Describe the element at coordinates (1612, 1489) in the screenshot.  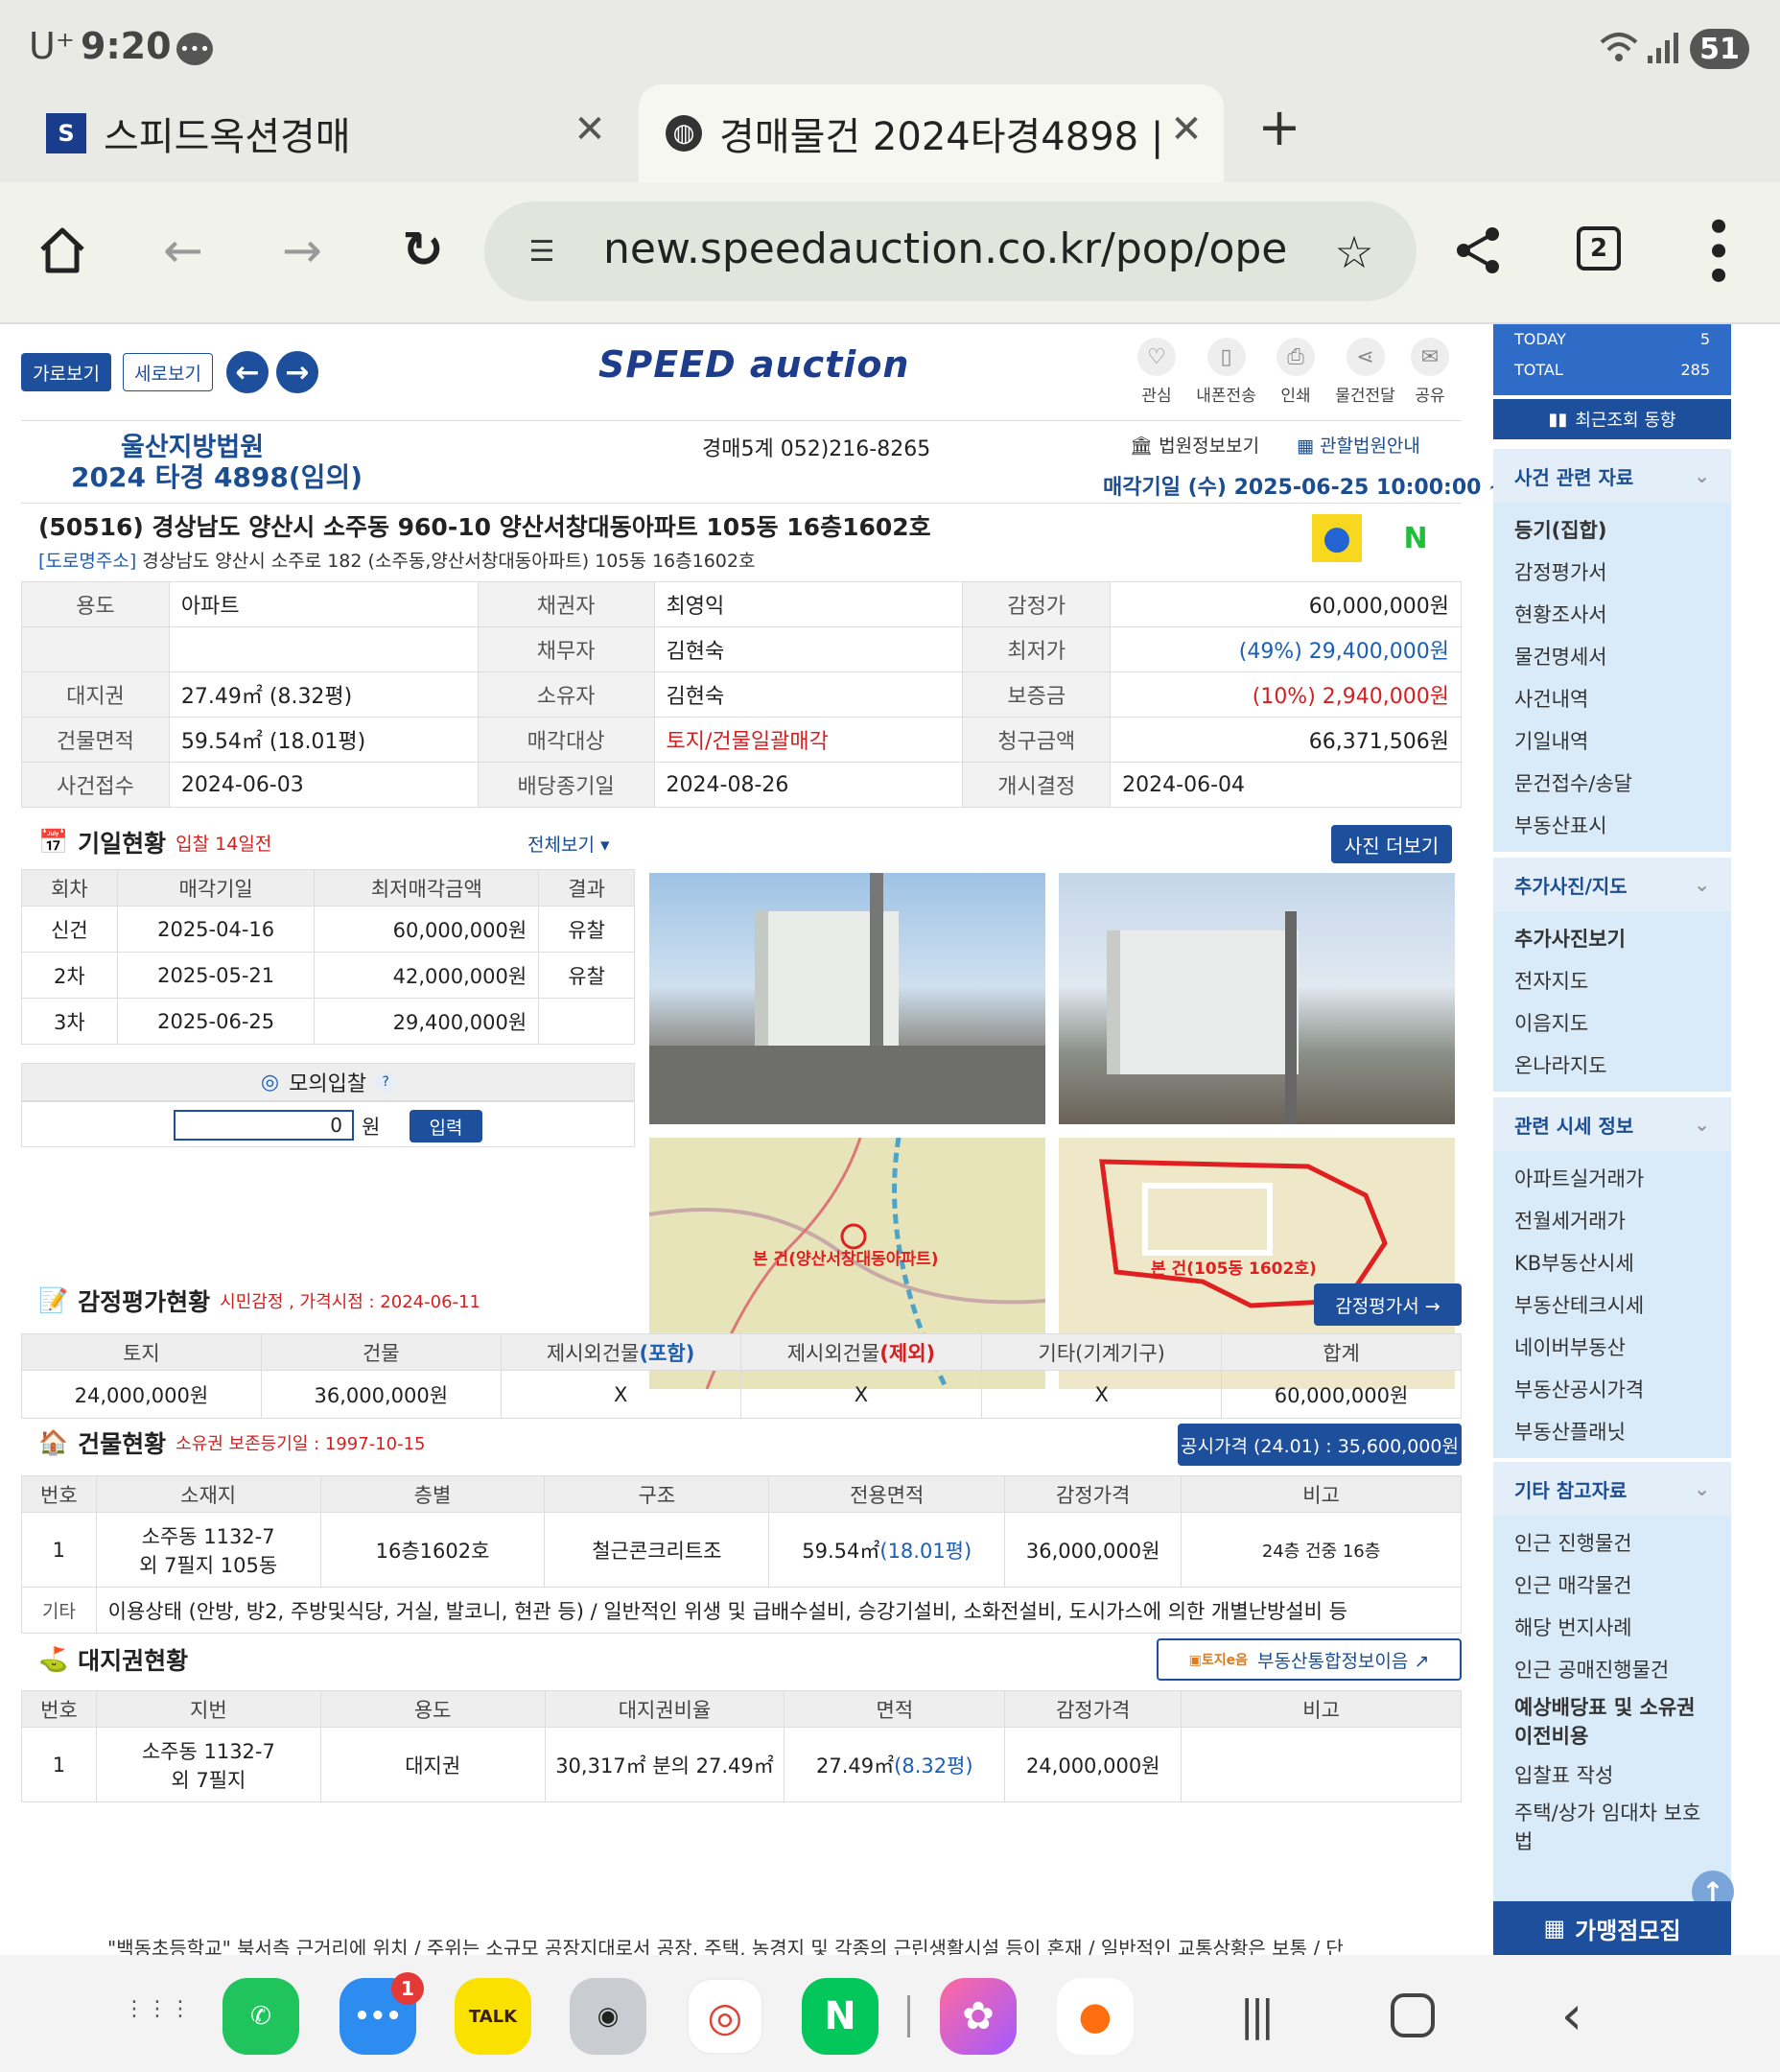
I see `sidebar-section-header: 기타 참고자료 ⌄` at that location.